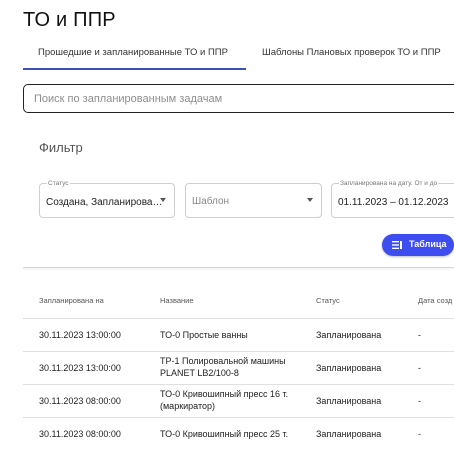 The image size is (454, 449). What do you see at coordinates (69, 20) in the screenshot?
I see `page-title: ТО и ППР` at bounding box center [69, 20].